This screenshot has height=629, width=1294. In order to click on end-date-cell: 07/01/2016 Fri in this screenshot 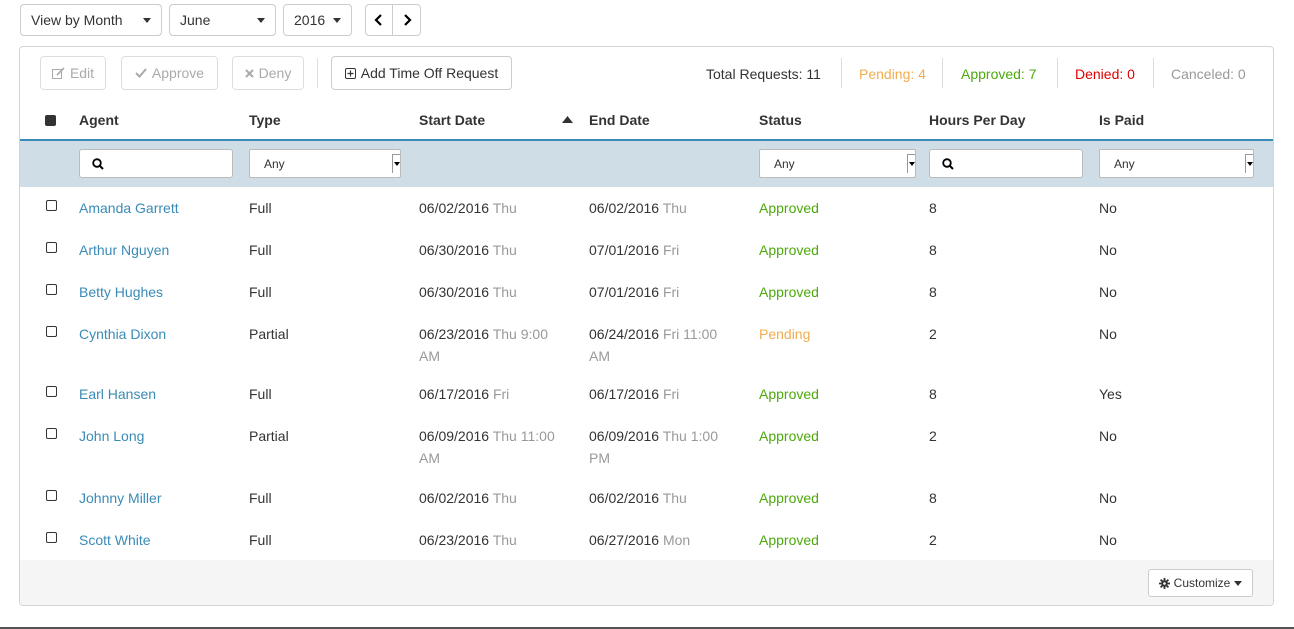, I will do `click(664, 250)`.